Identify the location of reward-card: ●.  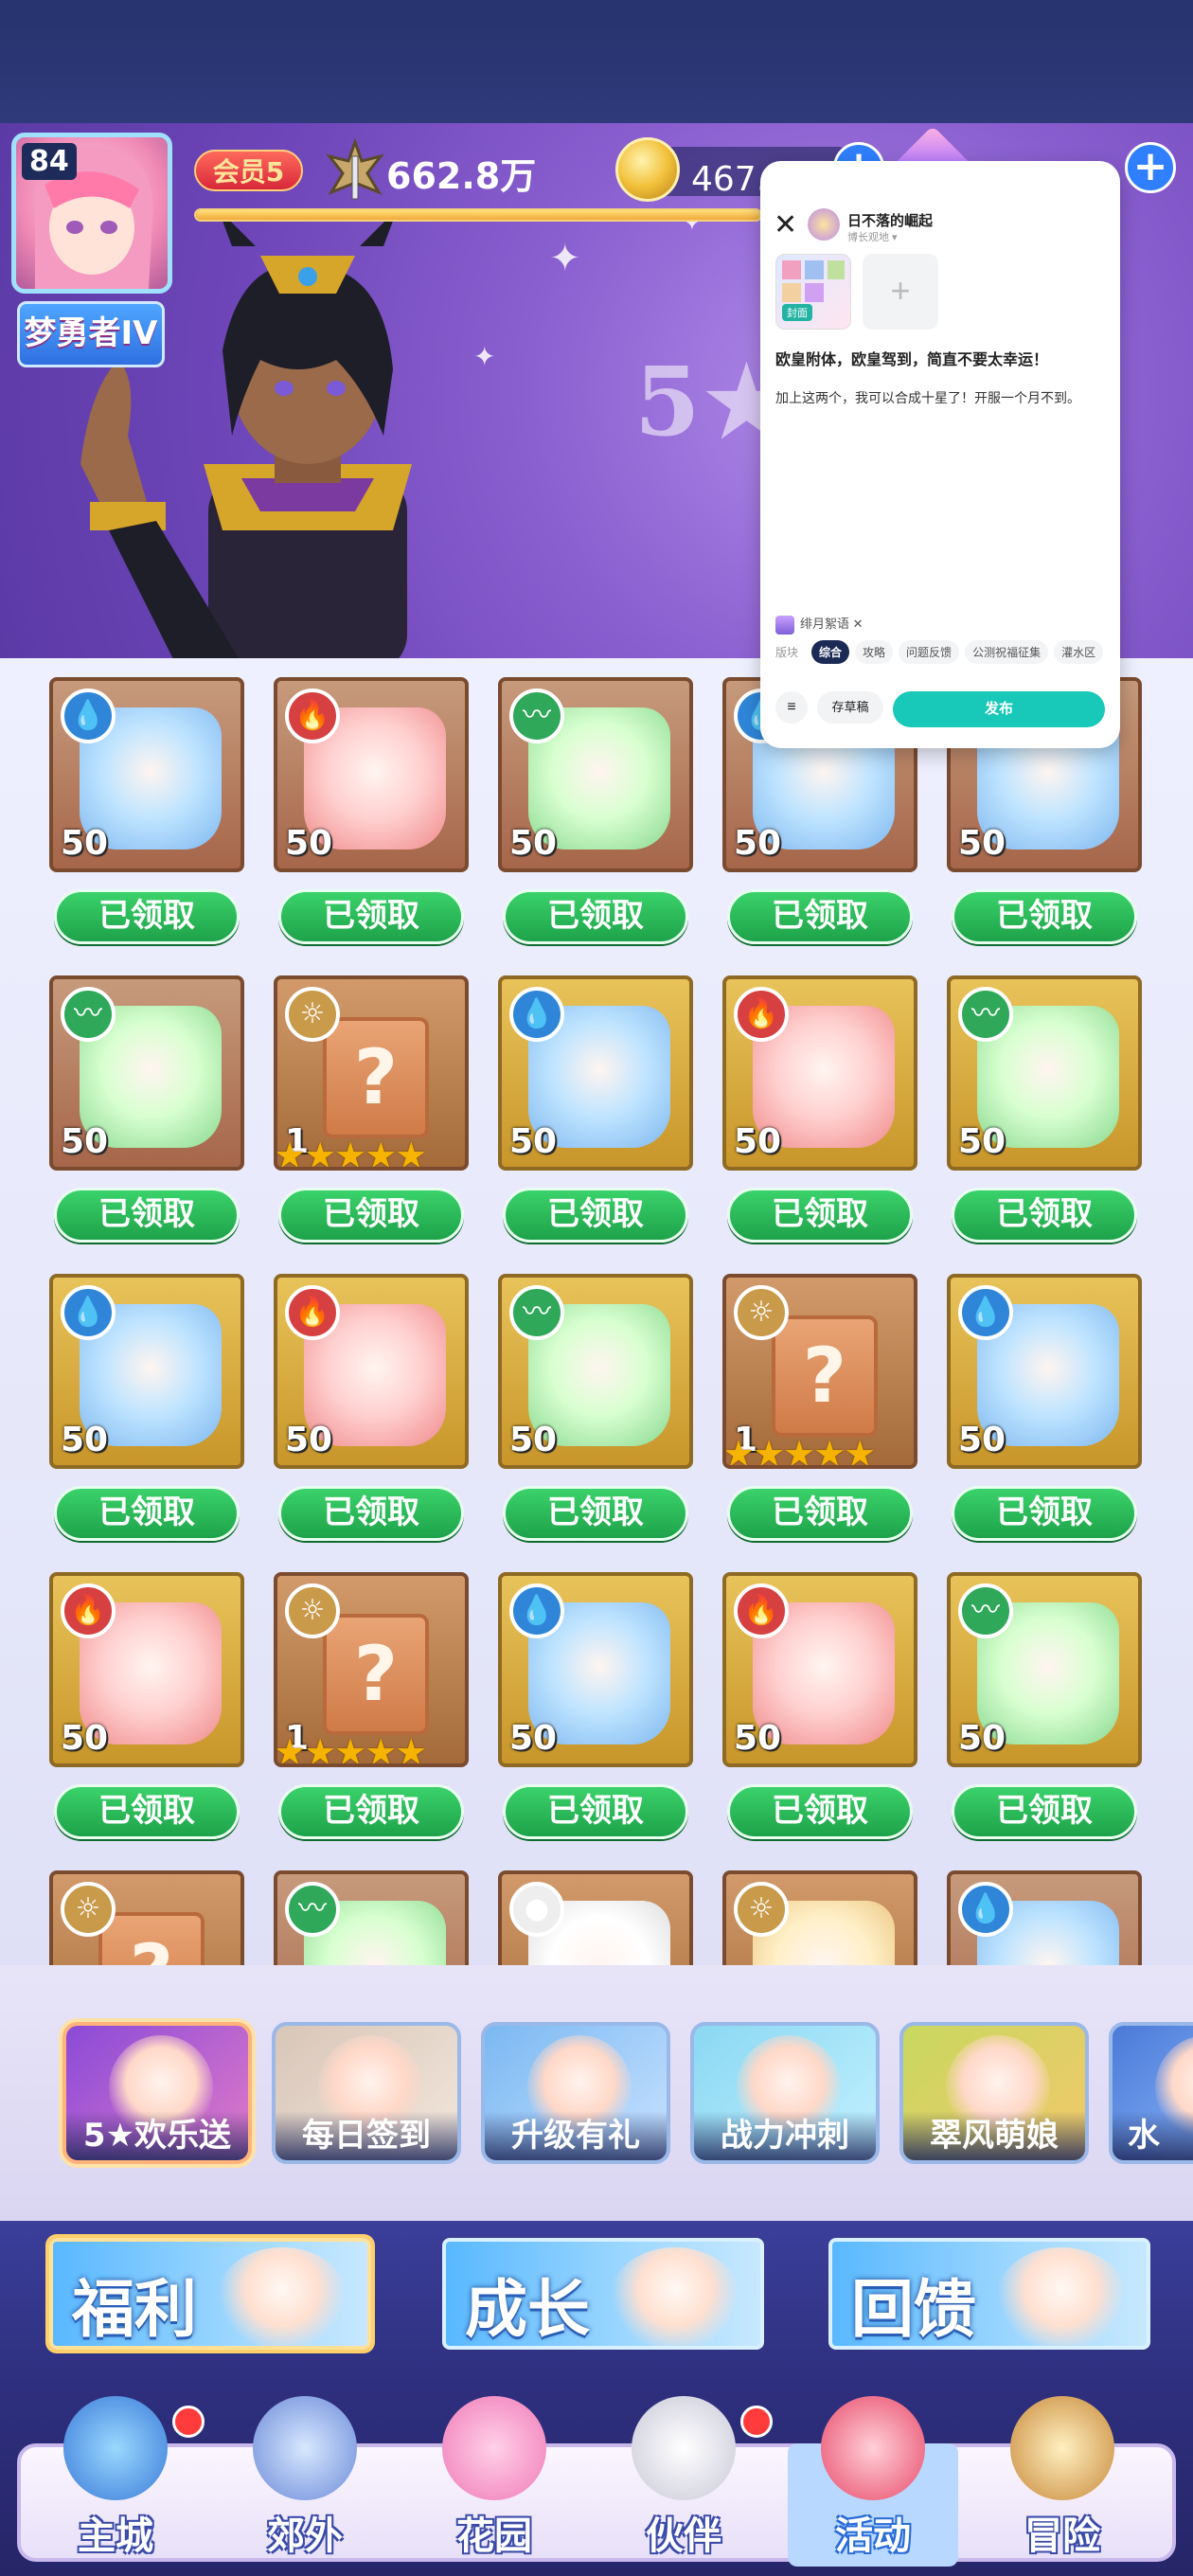
(595, 1917).